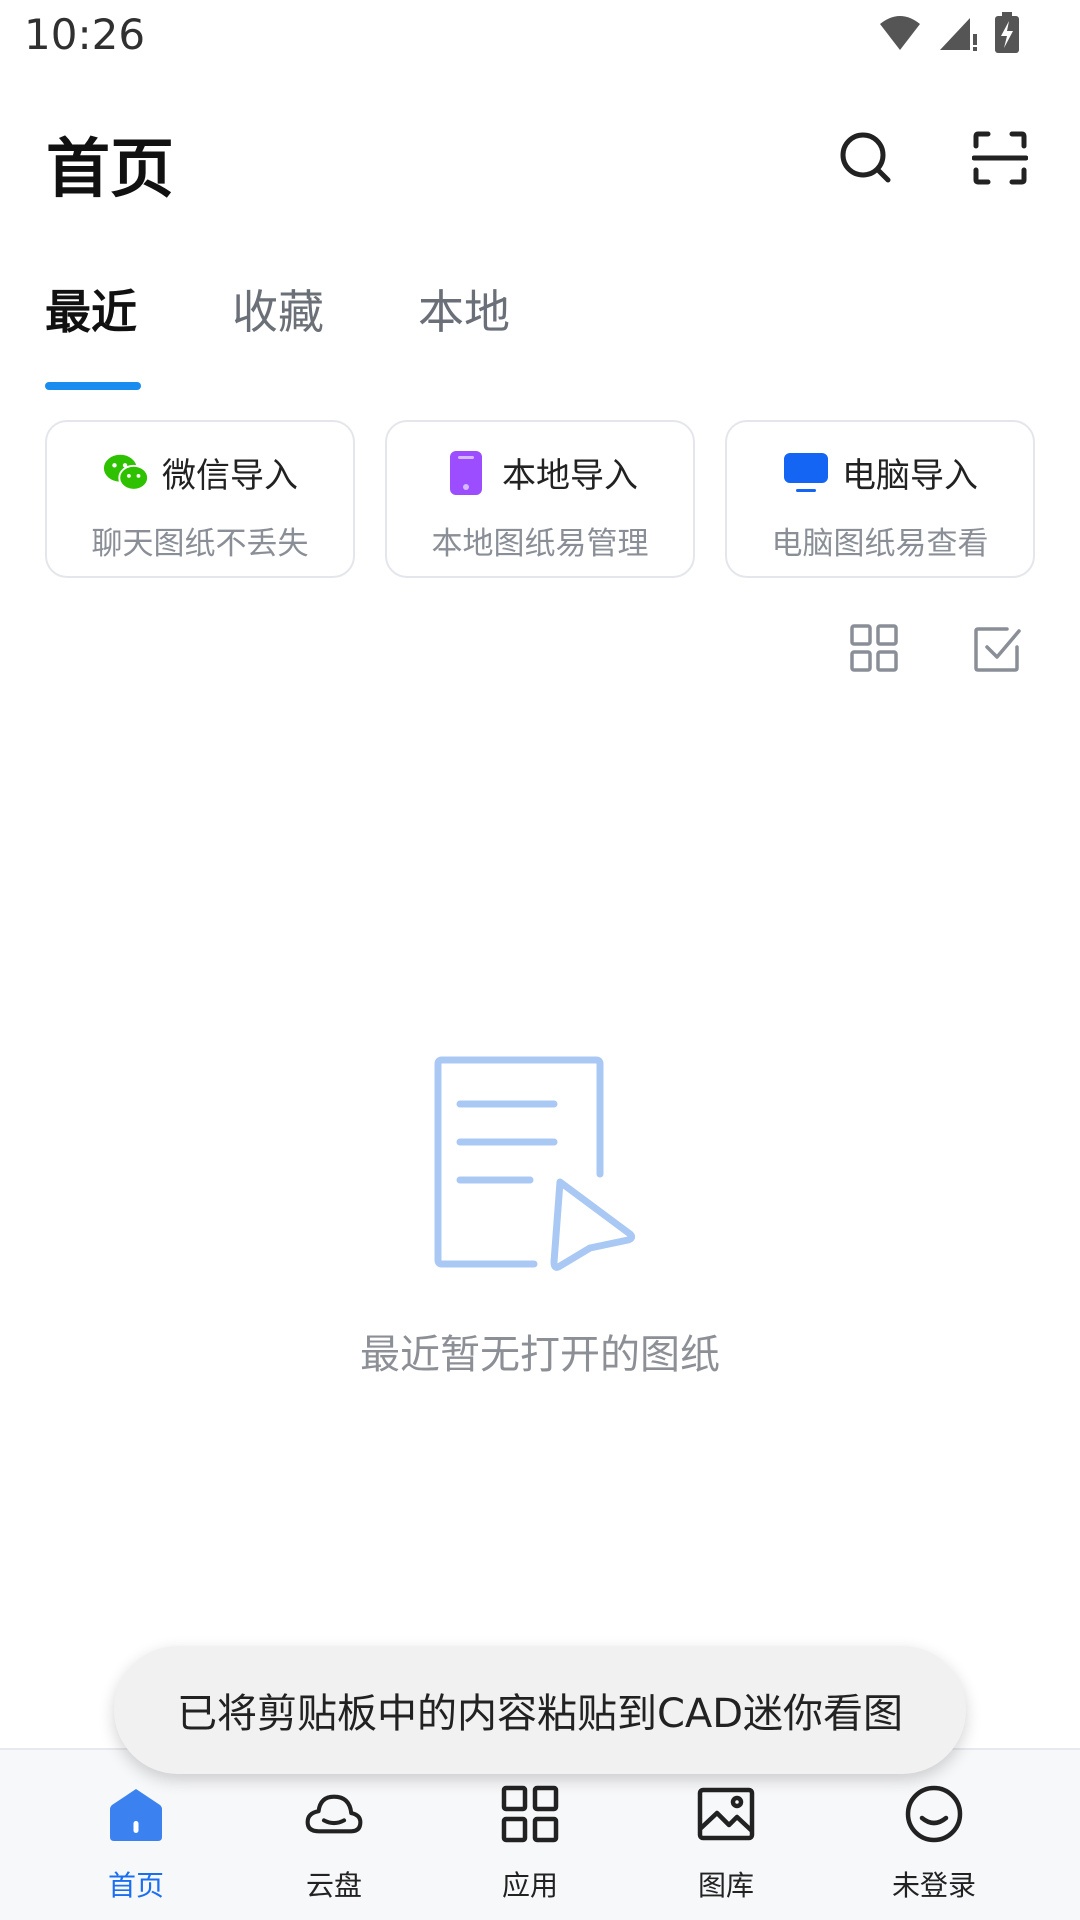 The height and width of the screenshot is (1920, 1080). I want to click on header: 首页, so click(540, 160).